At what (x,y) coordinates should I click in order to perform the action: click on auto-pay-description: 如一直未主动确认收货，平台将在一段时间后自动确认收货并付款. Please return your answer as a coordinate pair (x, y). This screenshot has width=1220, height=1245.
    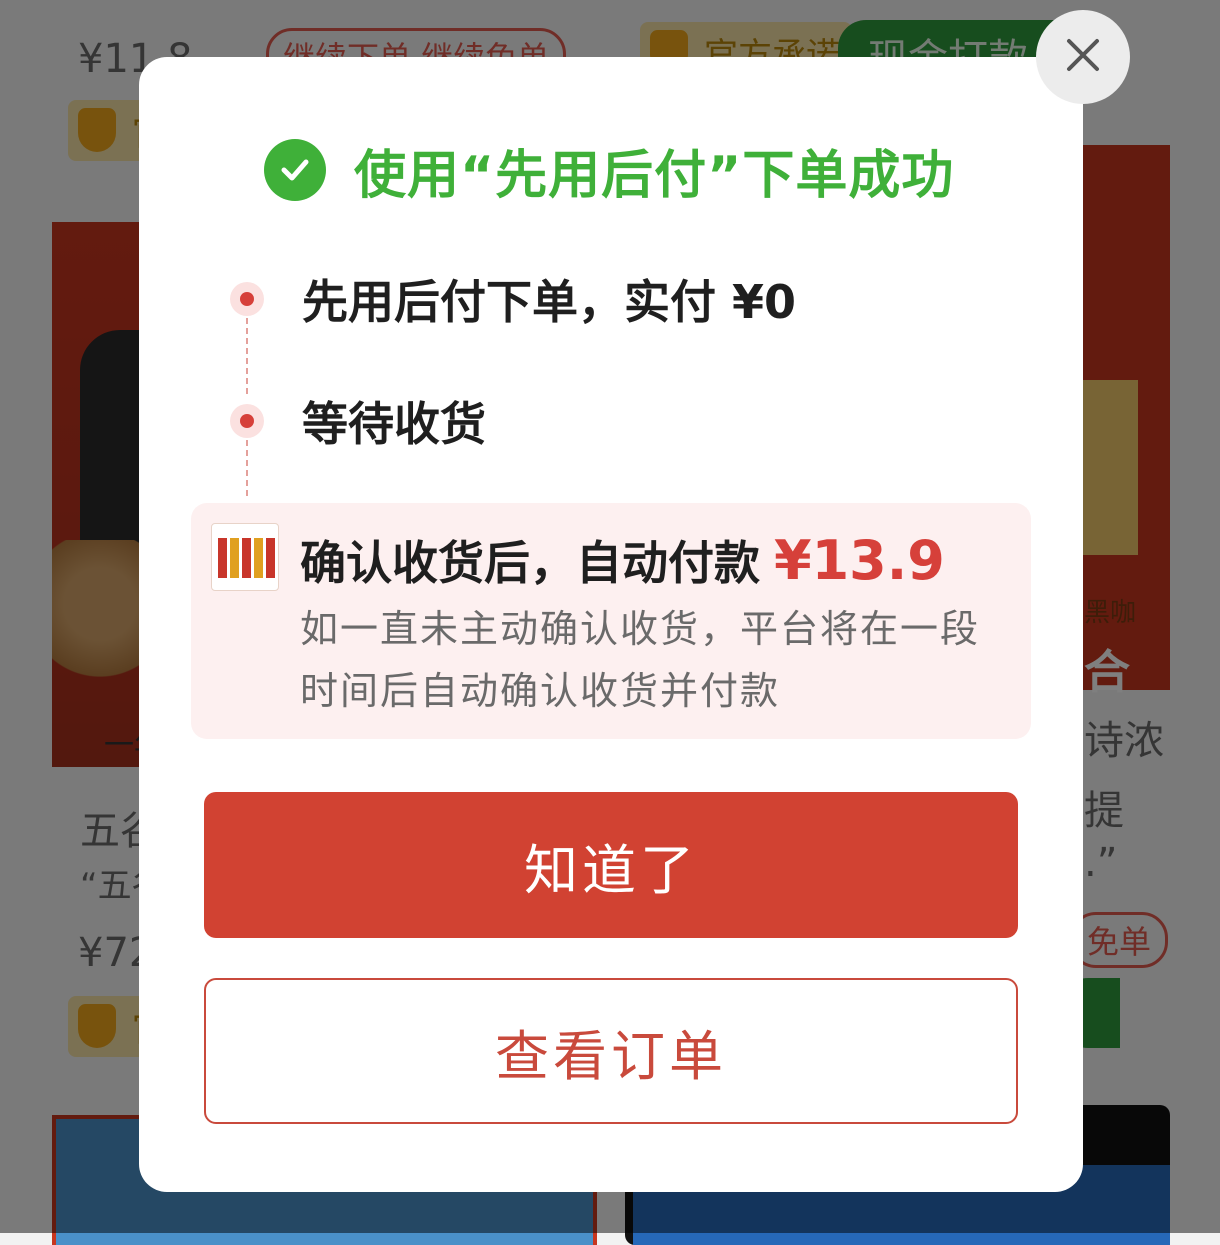
    Looking at the image, I should click on (640, 660).